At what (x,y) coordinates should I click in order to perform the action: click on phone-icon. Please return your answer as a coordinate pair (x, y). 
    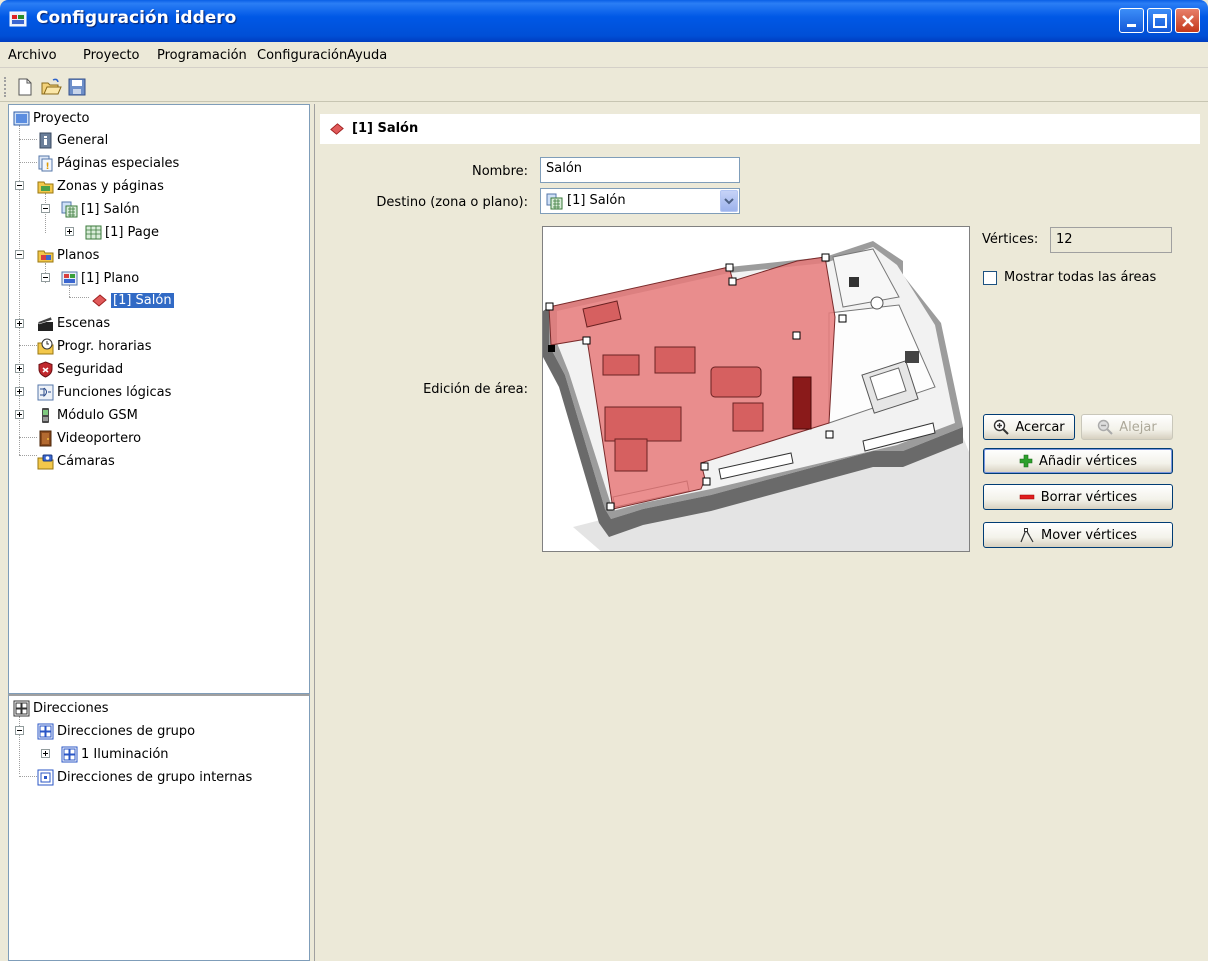
    Looking at the image, I should click on (45, 415).